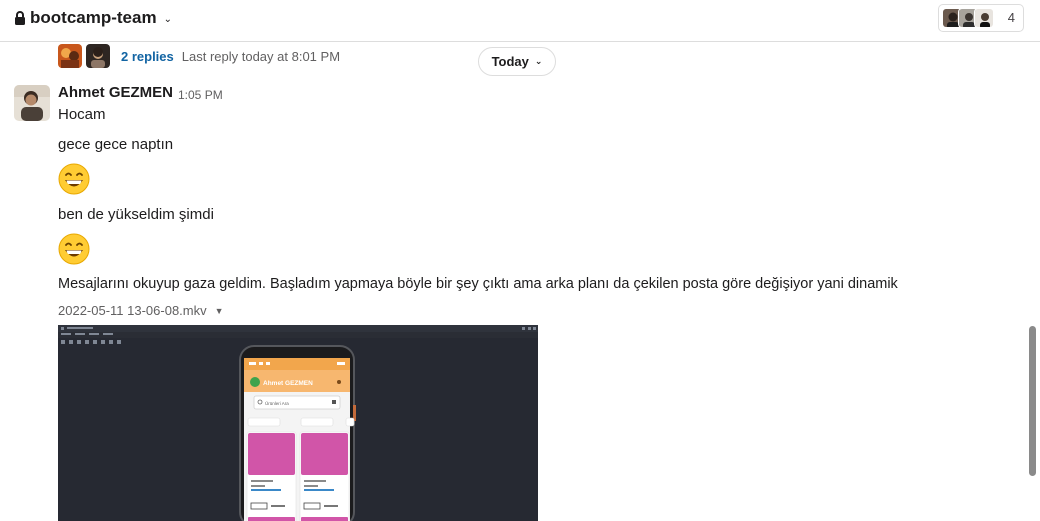  What do you see at coordinates (219, 311) in the screenshot?
I see `caret-down-icon: ▼` at bounding box center [219, 311].